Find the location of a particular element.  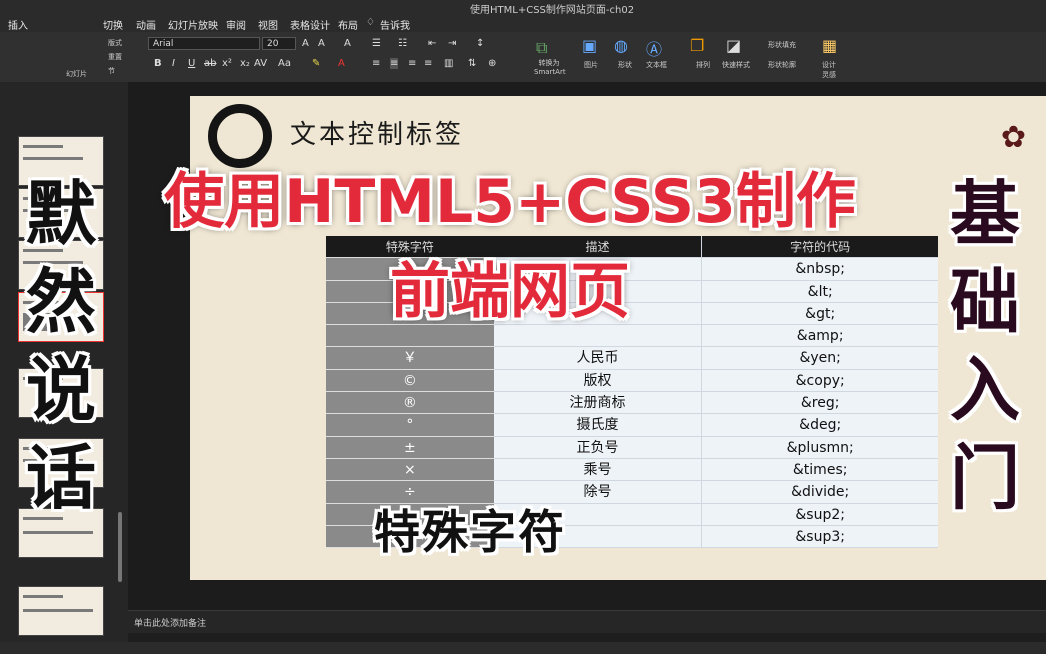

font-name-select: Arial is located at coordinates (204, 43).